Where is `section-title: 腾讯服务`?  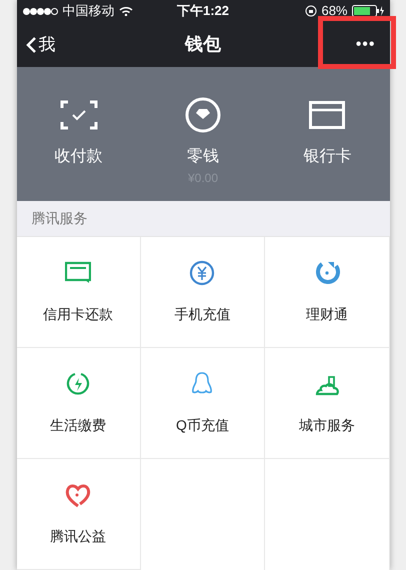 section-title: 腾讯服务 is located at coordinates (60, 218).